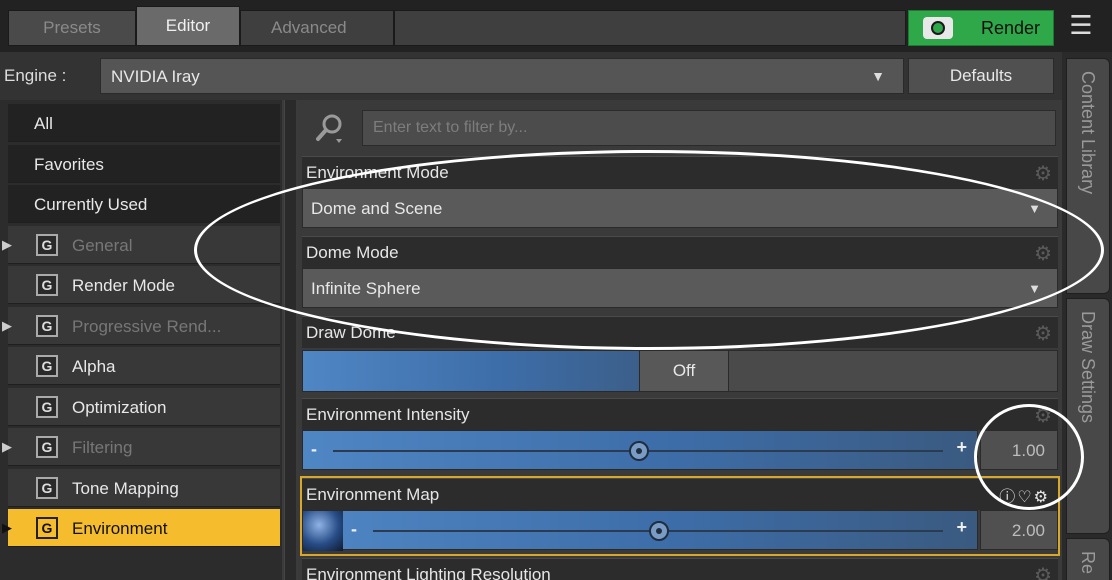 The image size is (1112, 580). I want to click on sidebar-item-favorites: Favorites, so click(144, 163).